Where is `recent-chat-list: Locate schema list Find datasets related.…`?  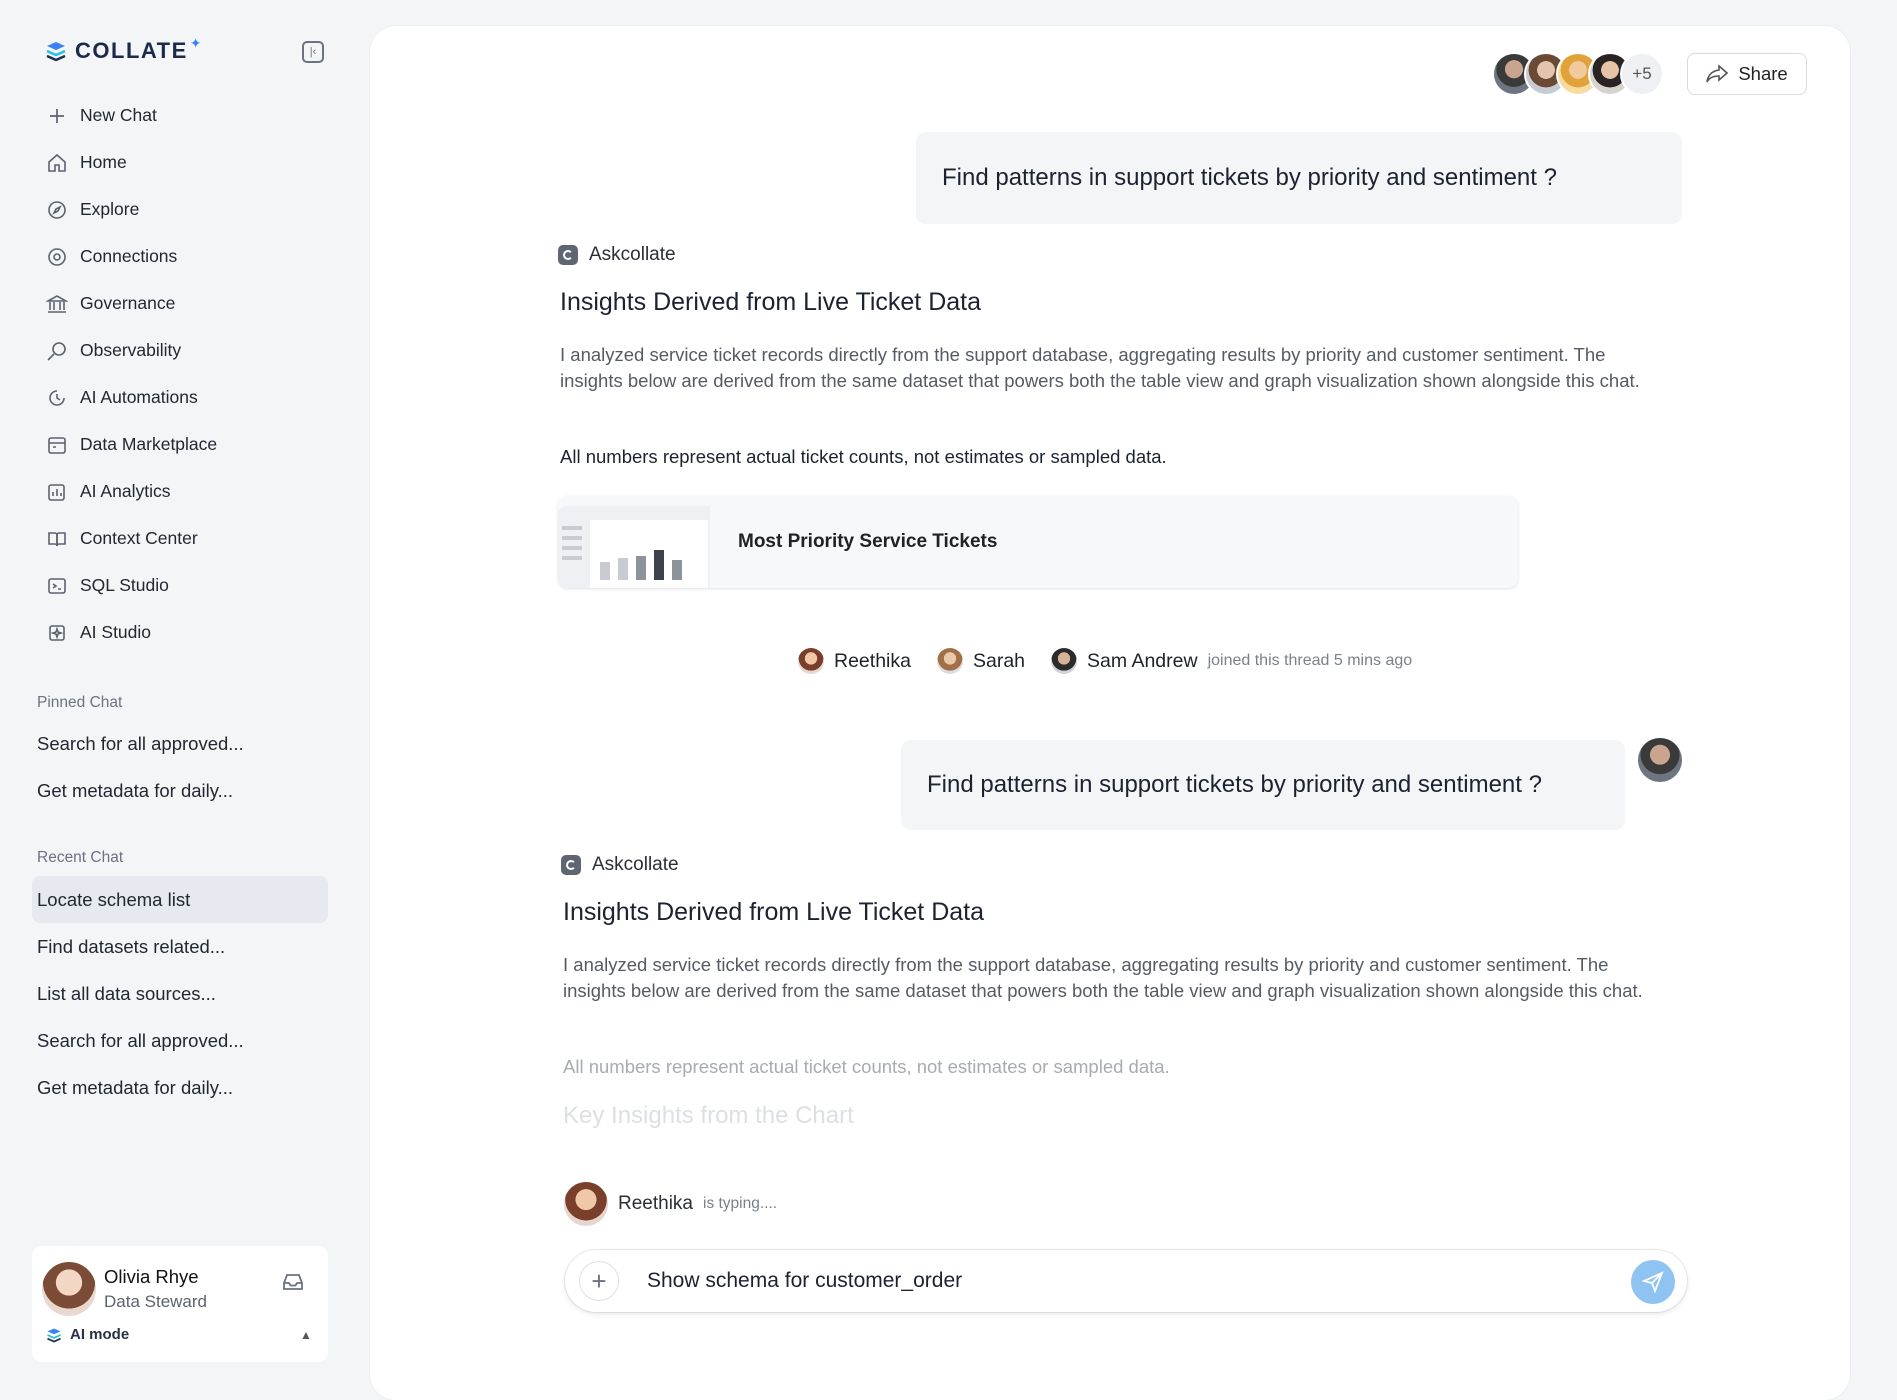 recent-chat-list: Locate schema list Find datasets related.… is located at coordinates (180, 993).